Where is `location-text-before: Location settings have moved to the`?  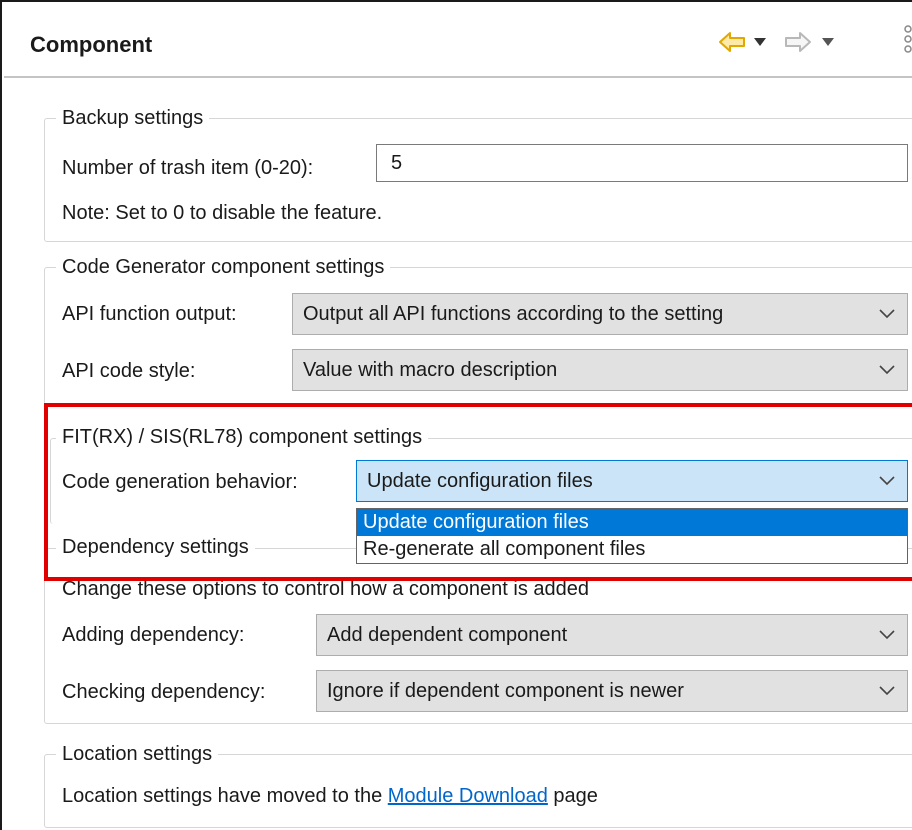 location-text-before: Location settings have moved to the is located at coordinates (225, 796).